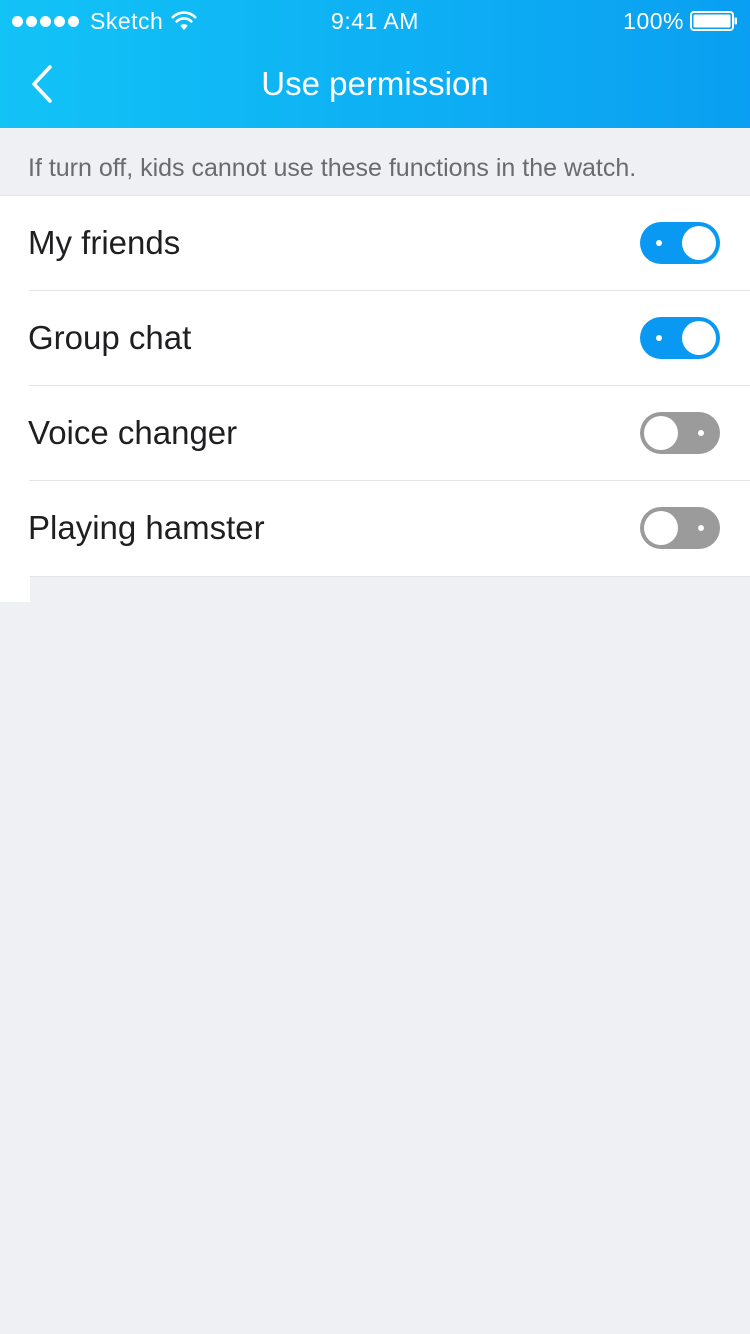 This screenshot has width=750, height=1334. I want to click on my-friends-toggle, so click(680, 243).